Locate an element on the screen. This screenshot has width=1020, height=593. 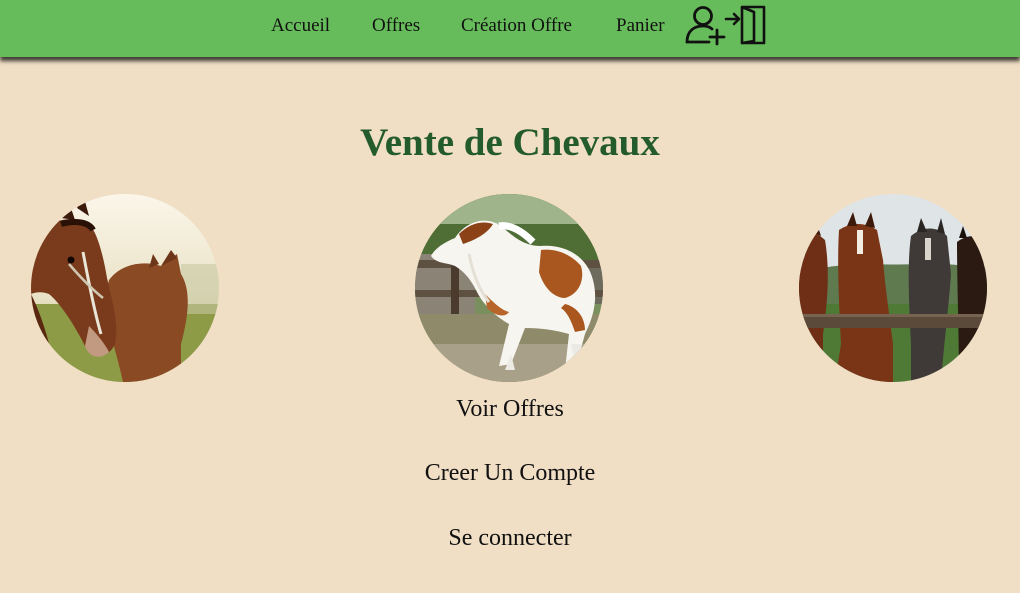
creer-compte-link: Creer Un Compte is located at coordinates (510, 473).